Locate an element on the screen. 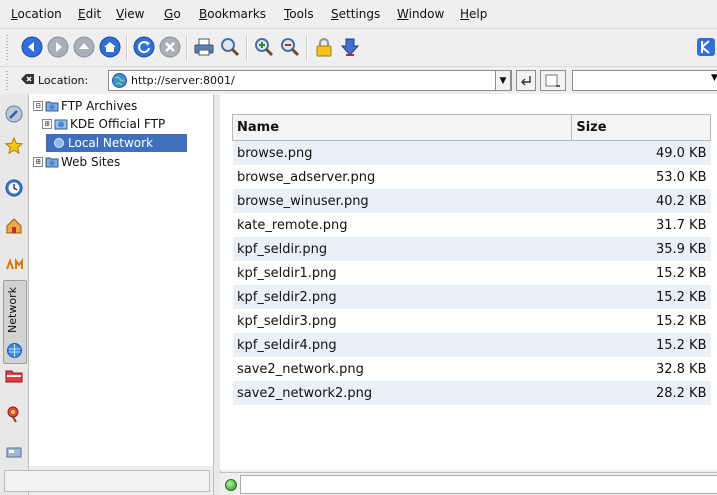 This screenshot has width=717, height=495. table-row: browse.png 49.0 KB is located at coordinates (471, 152).